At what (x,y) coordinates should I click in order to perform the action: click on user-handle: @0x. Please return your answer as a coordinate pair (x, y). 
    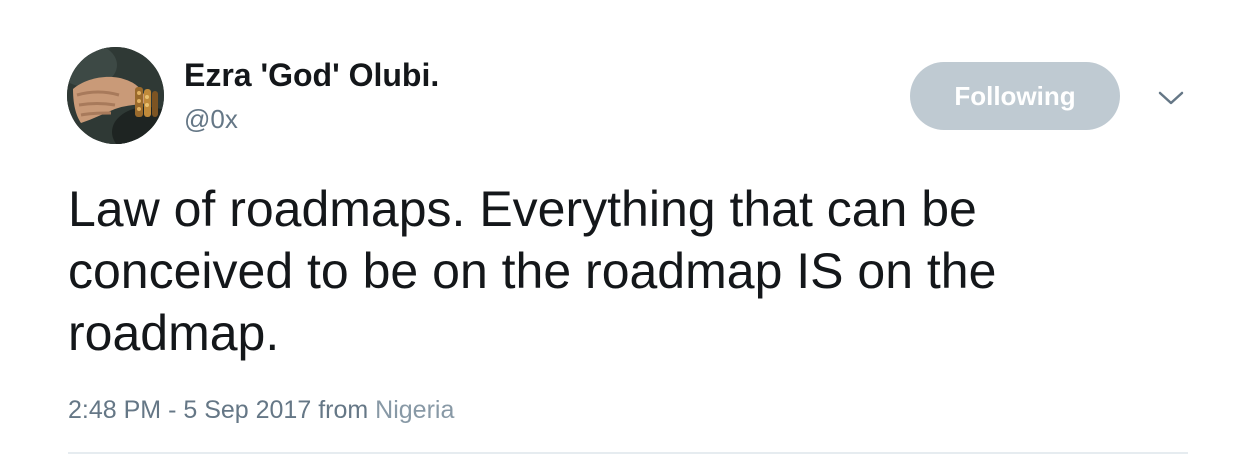
    Looking at the image, I should click on (211, 119).